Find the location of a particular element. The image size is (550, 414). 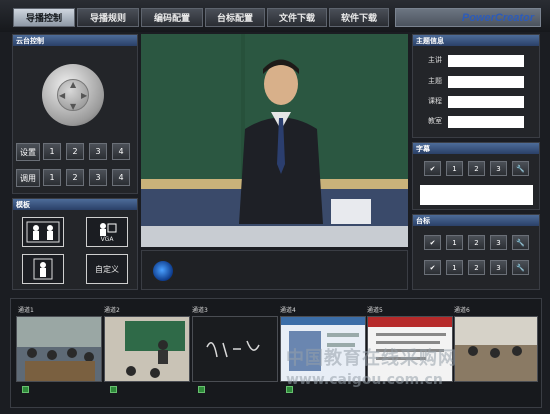

logo2-confirm-icon: ✔ is located at coordinates (432, 267).